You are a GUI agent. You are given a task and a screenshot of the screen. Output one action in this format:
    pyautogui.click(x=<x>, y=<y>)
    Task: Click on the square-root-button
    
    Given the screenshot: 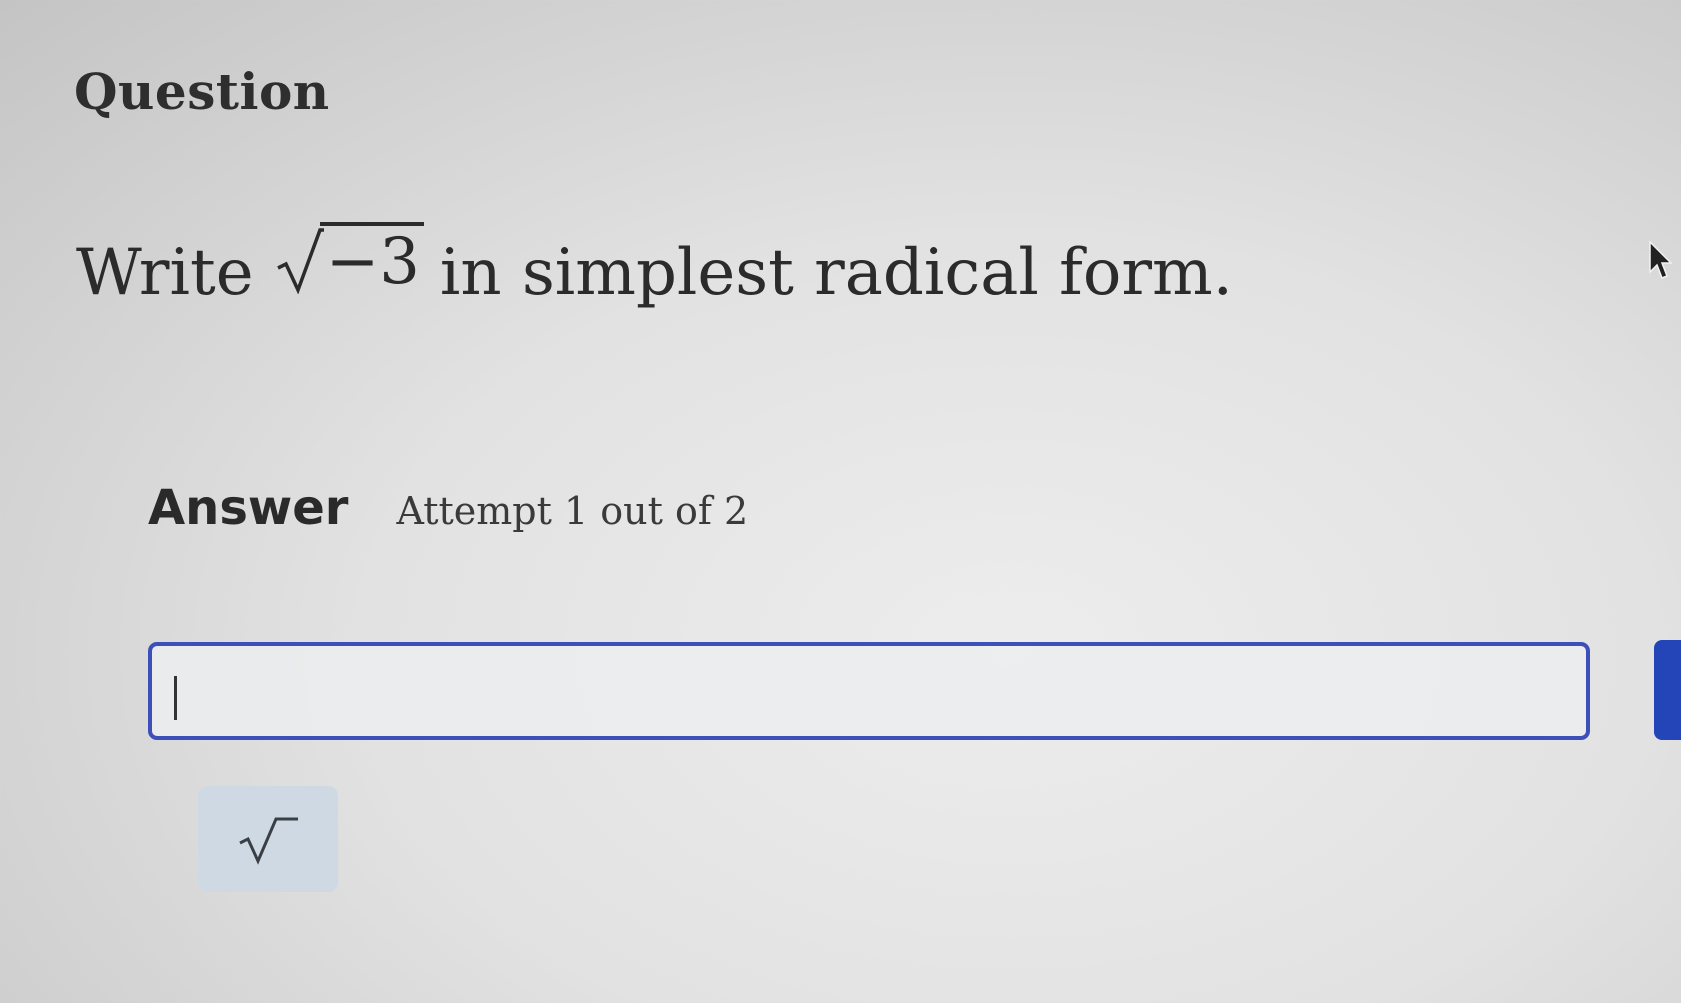 What is the action you would take?
    pyautogui.click(x=268, y=839)
    